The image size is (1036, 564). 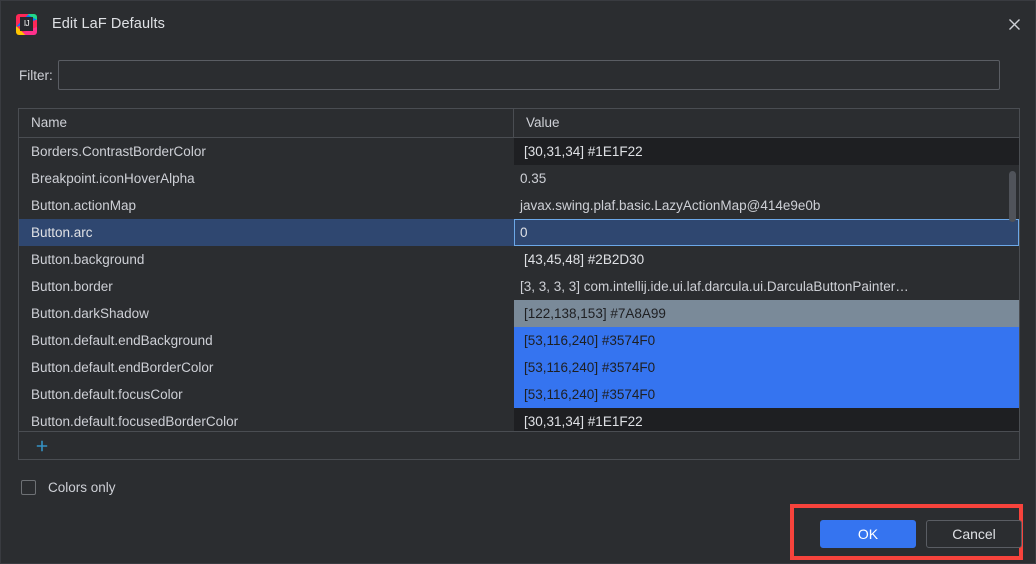 I want to click on cancel-button: Cancel, so click(x=974, y=534).